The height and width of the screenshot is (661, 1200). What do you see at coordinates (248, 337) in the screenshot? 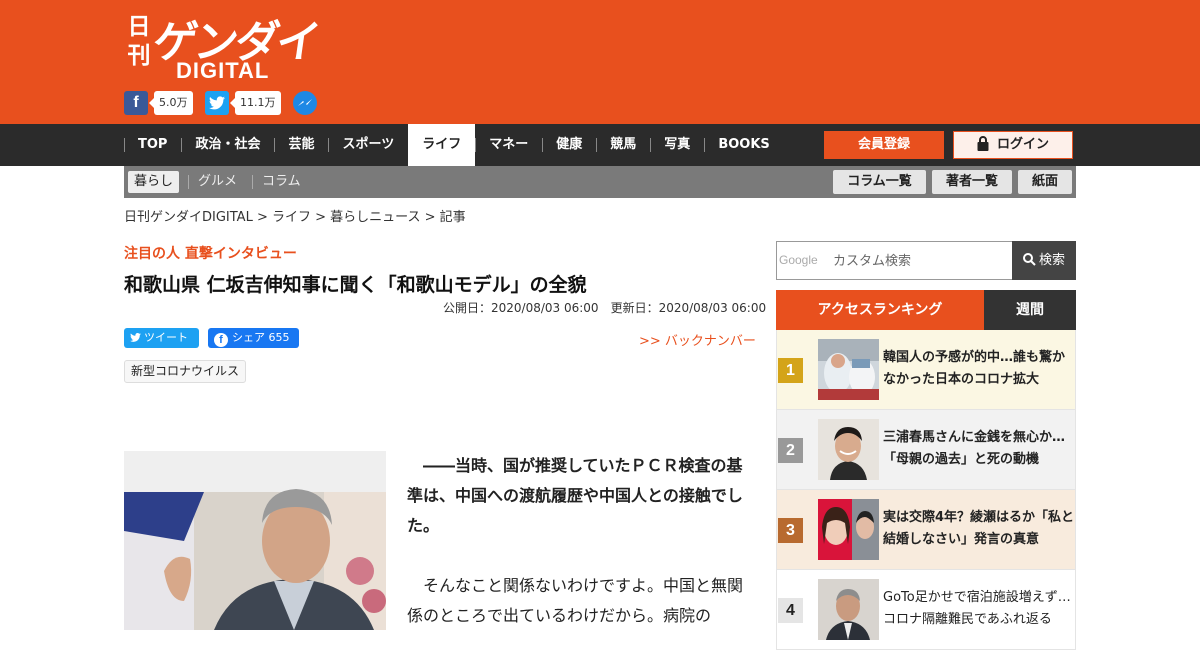
I see `share-label: シェア` at bounding box center [248, 337].